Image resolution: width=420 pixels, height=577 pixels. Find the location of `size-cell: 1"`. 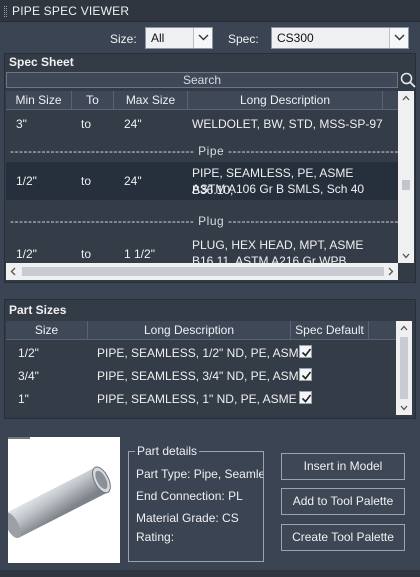

size-cell: 1" is located at coordinates (23, 399).